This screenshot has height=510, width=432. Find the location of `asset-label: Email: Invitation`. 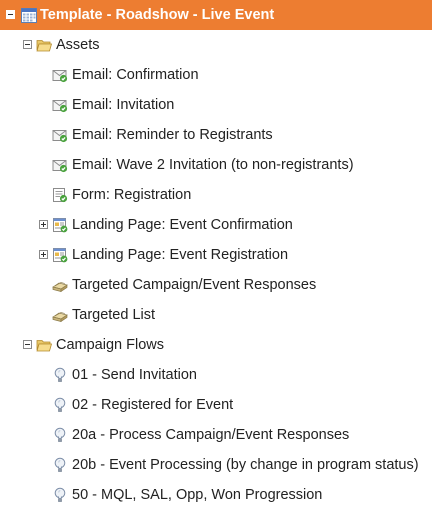

asset-label: Email: Invitation is located at coordinates (123, 105).